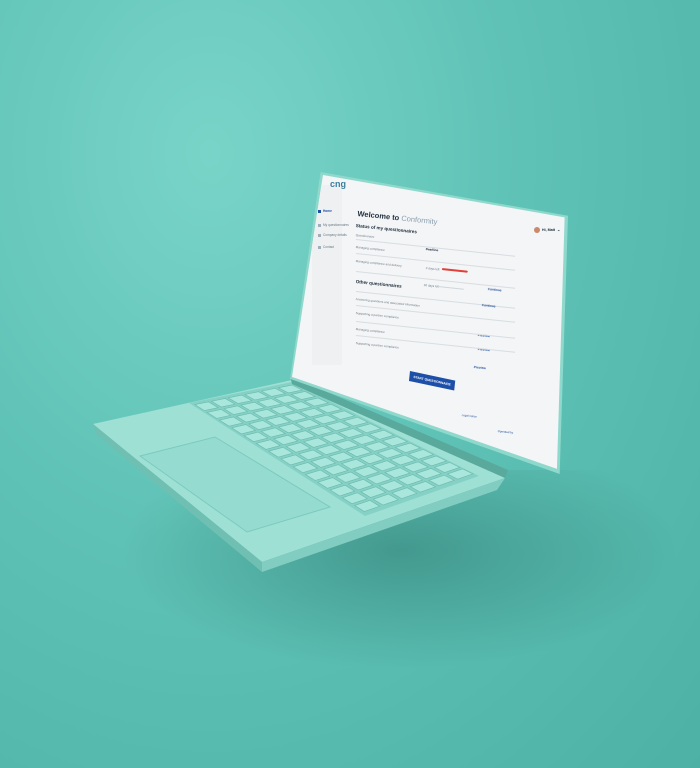  Describe the element at coordinates (365, 236) in the screenshot. I see `col-questionnaire: Questionnaire` at that location.